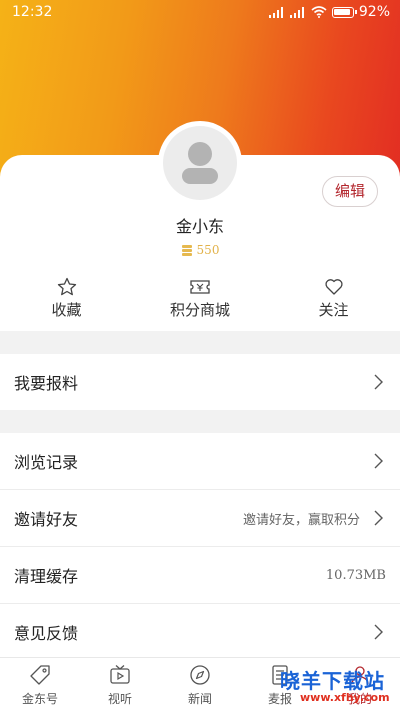  What do you see at coordinates (46, 576) in the screenshot?
I see `menu-label: 清理缓存` at bounding box center [46, 576].